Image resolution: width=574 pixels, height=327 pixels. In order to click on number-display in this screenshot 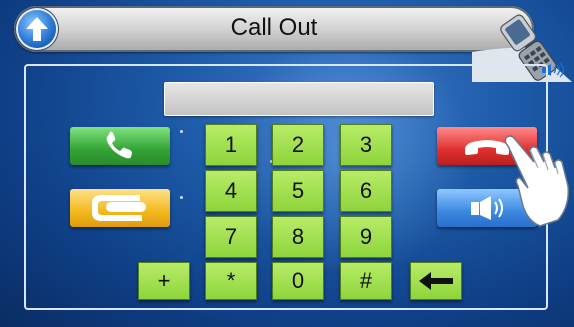, I will do `click(299, 99)`.